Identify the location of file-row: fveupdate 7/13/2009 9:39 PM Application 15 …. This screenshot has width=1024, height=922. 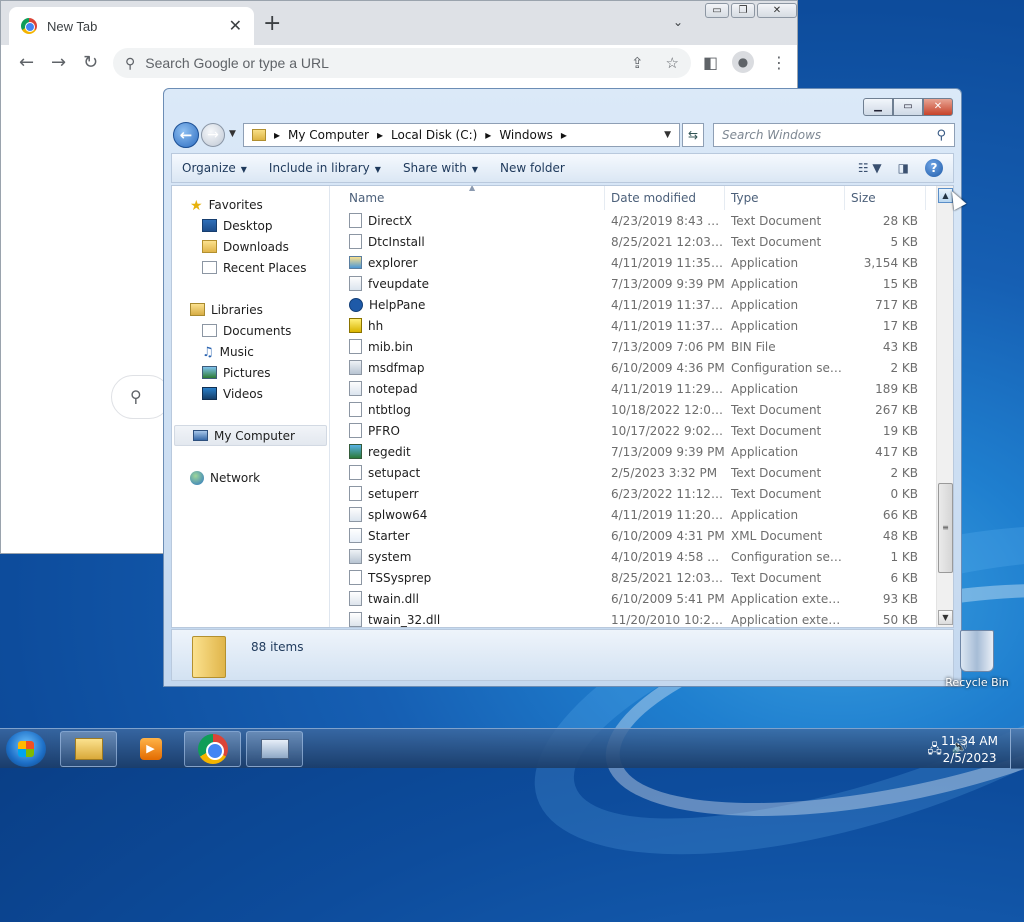
(633, 283).